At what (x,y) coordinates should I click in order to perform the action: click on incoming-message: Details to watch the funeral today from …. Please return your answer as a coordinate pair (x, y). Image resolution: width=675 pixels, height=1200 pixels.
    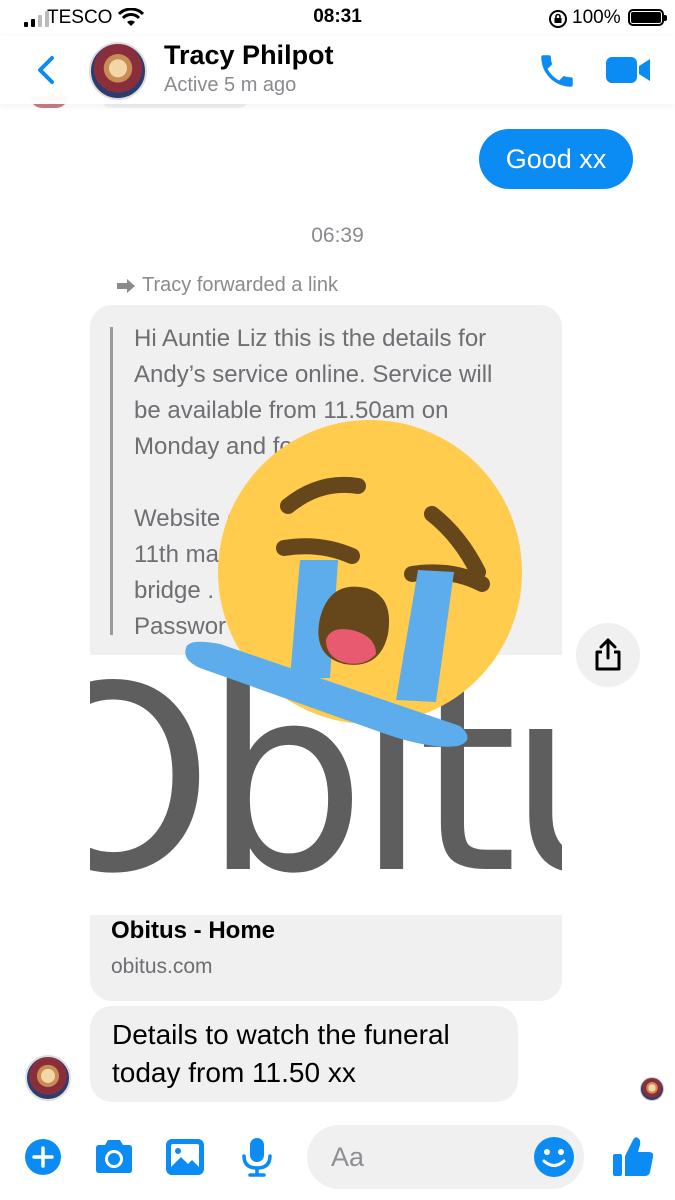
    Looking at the image, I should click on (304, 1054).